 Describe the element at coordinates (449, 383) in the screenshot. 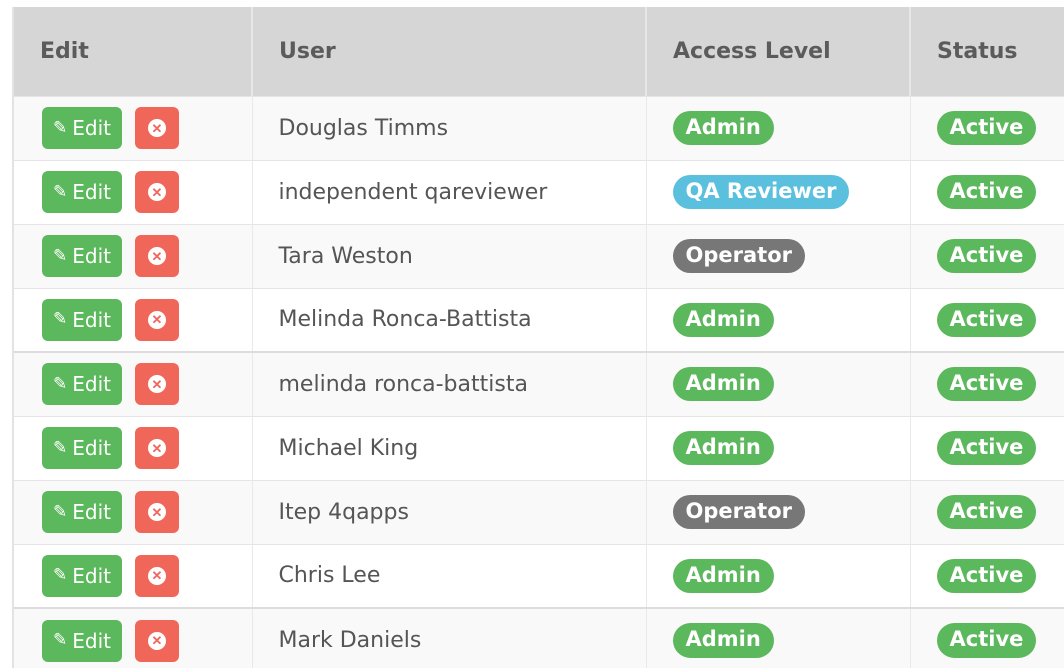

I see `user-name: melinda ronca-battista` at that location.